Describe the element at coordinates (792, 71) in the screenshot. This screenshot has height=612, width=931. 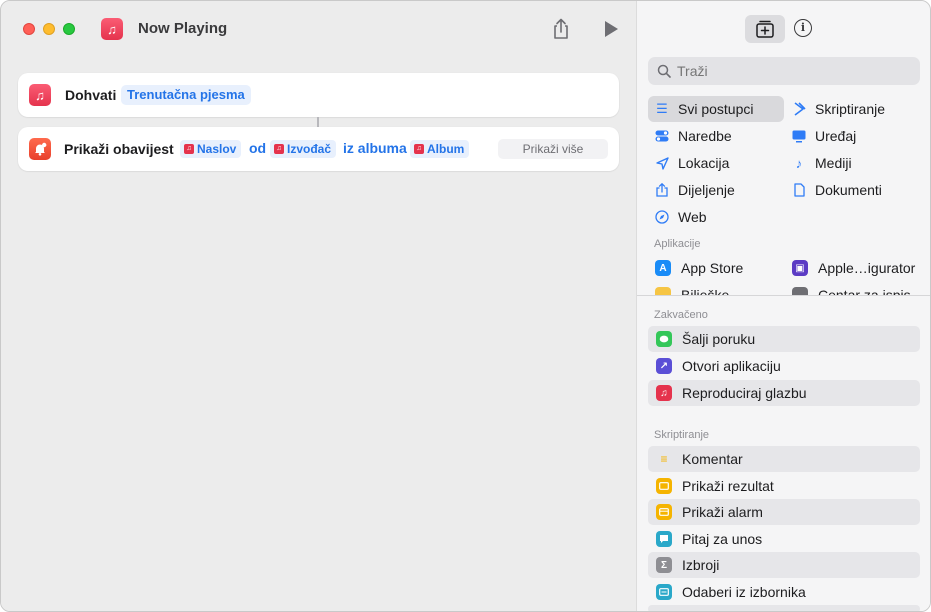
I see `search-input` at that location.